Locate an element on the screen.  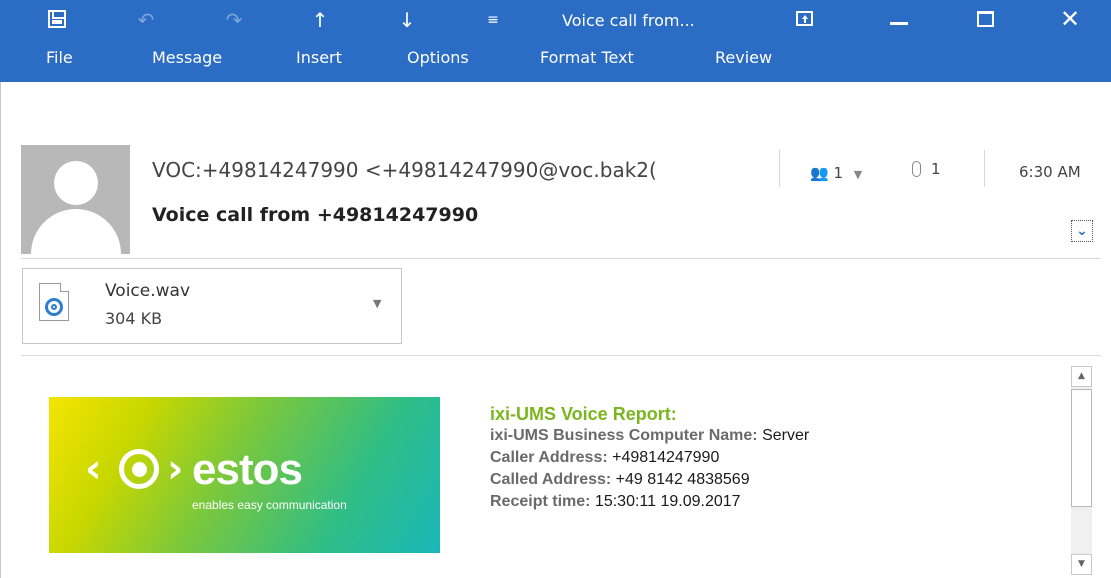
sender-address: VOC:+49814247990 <+49814247990@voc.bak2( is located at coordinates (456, 170).